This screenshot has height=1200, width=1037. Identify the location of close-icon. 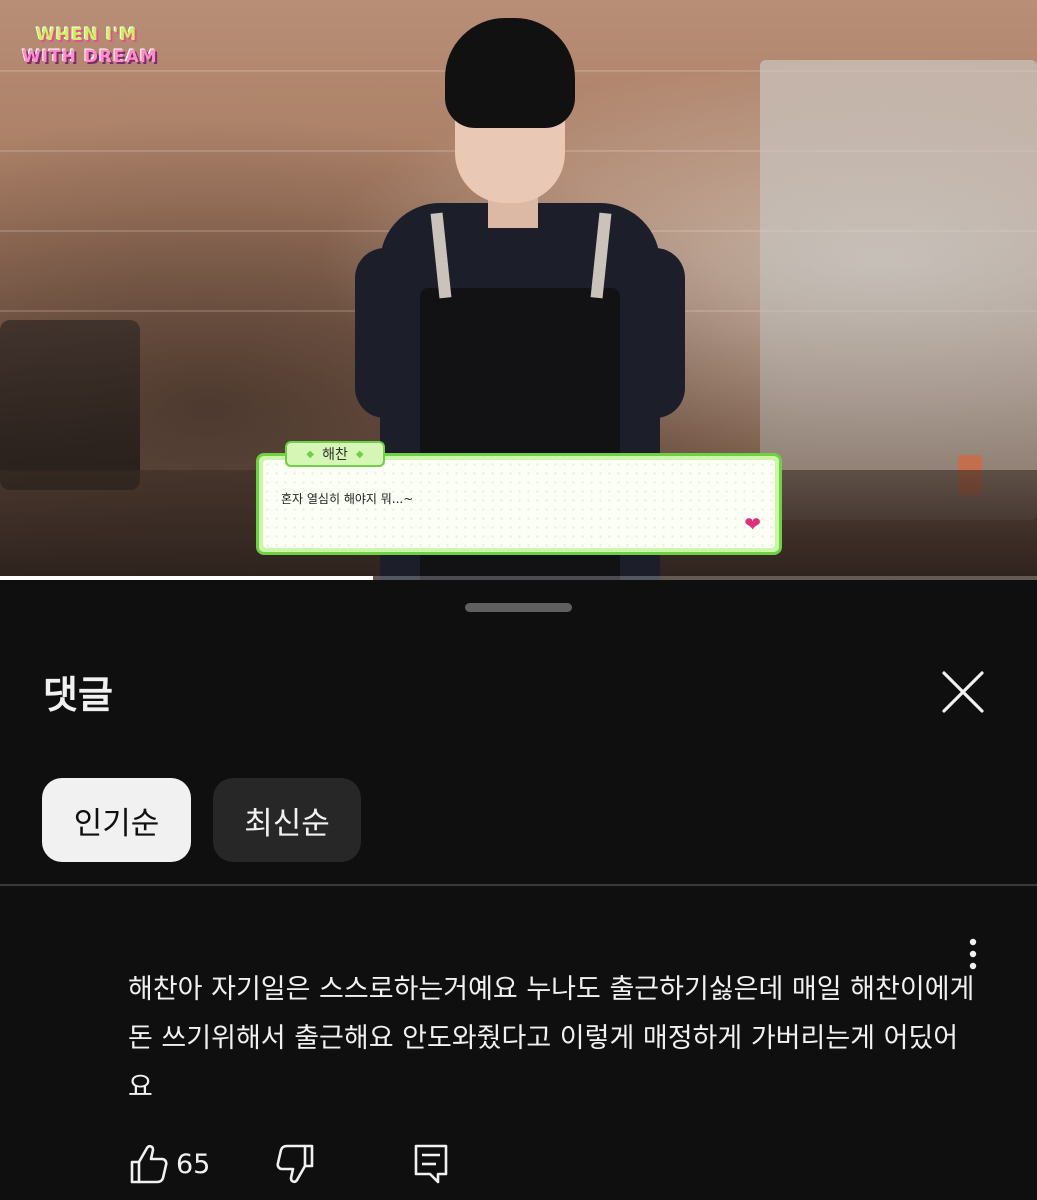
(963, 692).